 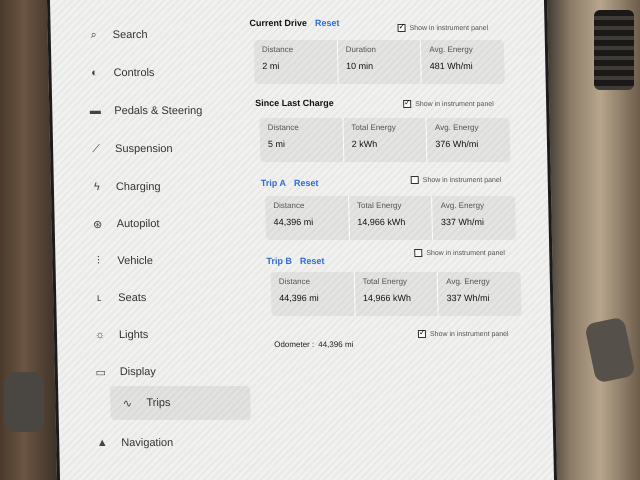 What do you see at coordinates (135, 261) in the screenshot?
I see `sidebar-item-label: Vehicle` at bounding box center [135, 261].